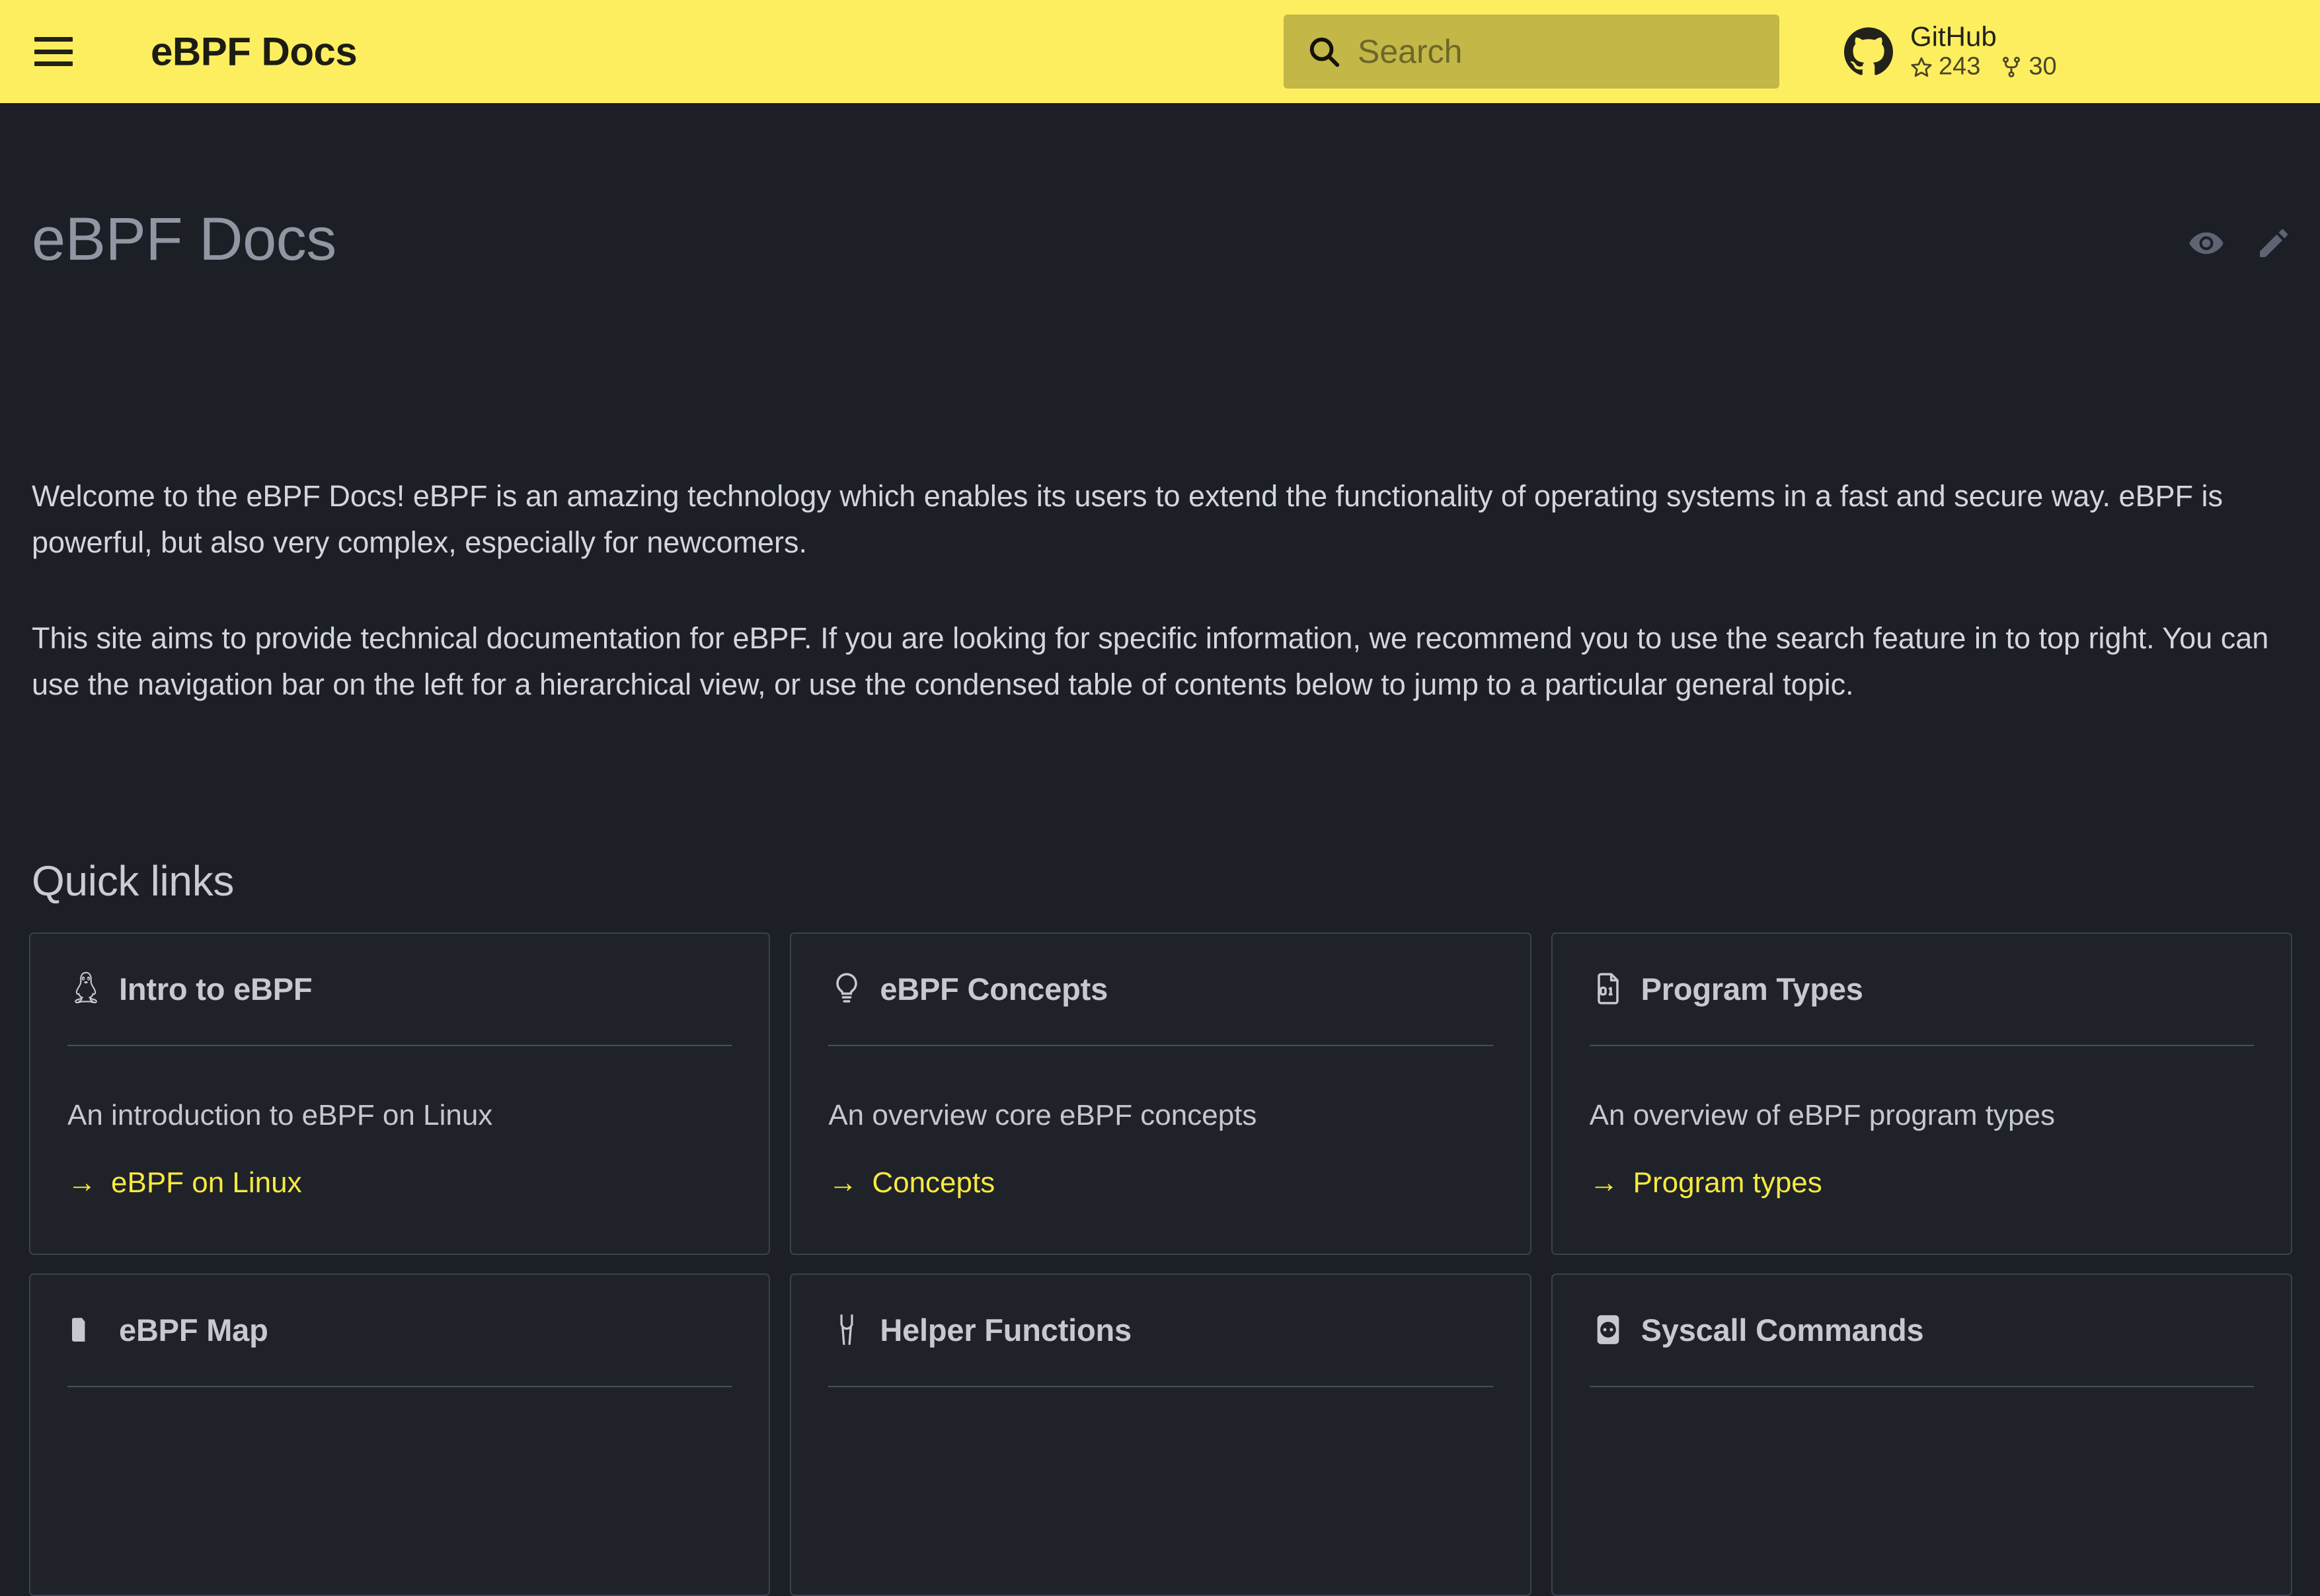 The height and width of the screenshot is (1596, 2320). Describe the element at coordinates (399, 1329) in the screenshot. I see `card-header: eBPF Map` at that location.